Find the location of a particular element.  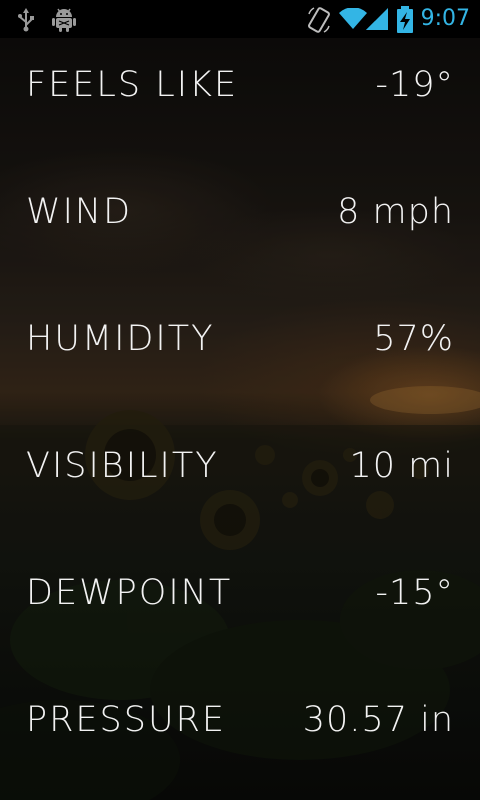

dewpoint-value: -15° is located at coordinates (414, 593).